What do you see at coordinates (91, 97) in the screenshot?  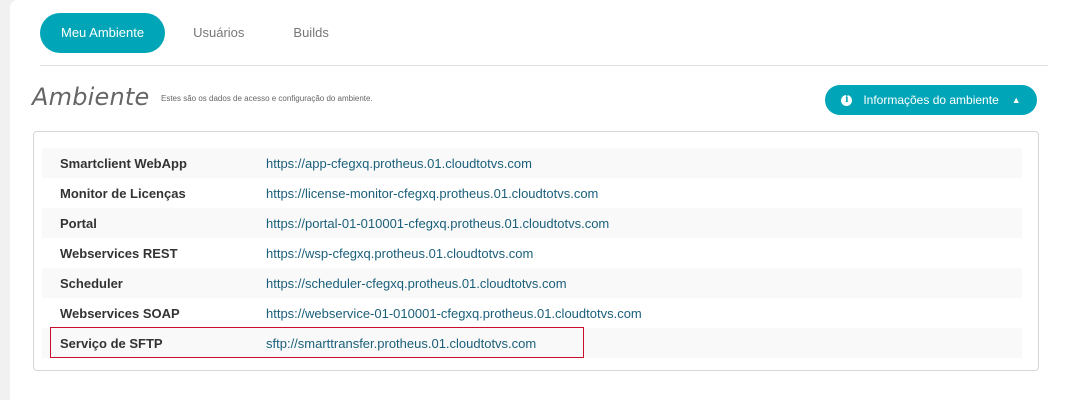 I see `page-title: Ambiente` at bounding box center [91, 97].